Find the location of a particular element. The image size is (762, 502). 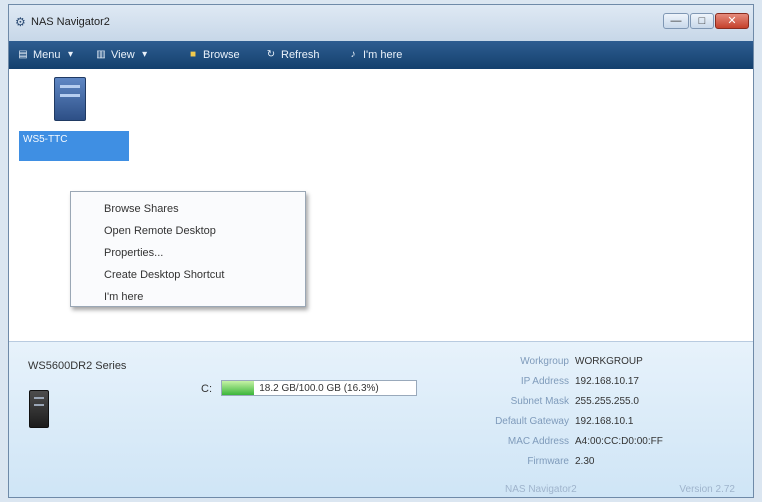

info-row-mac-address: MAC Address A4:00:CC:D0:00:FF is located at coordinates (589, 442).